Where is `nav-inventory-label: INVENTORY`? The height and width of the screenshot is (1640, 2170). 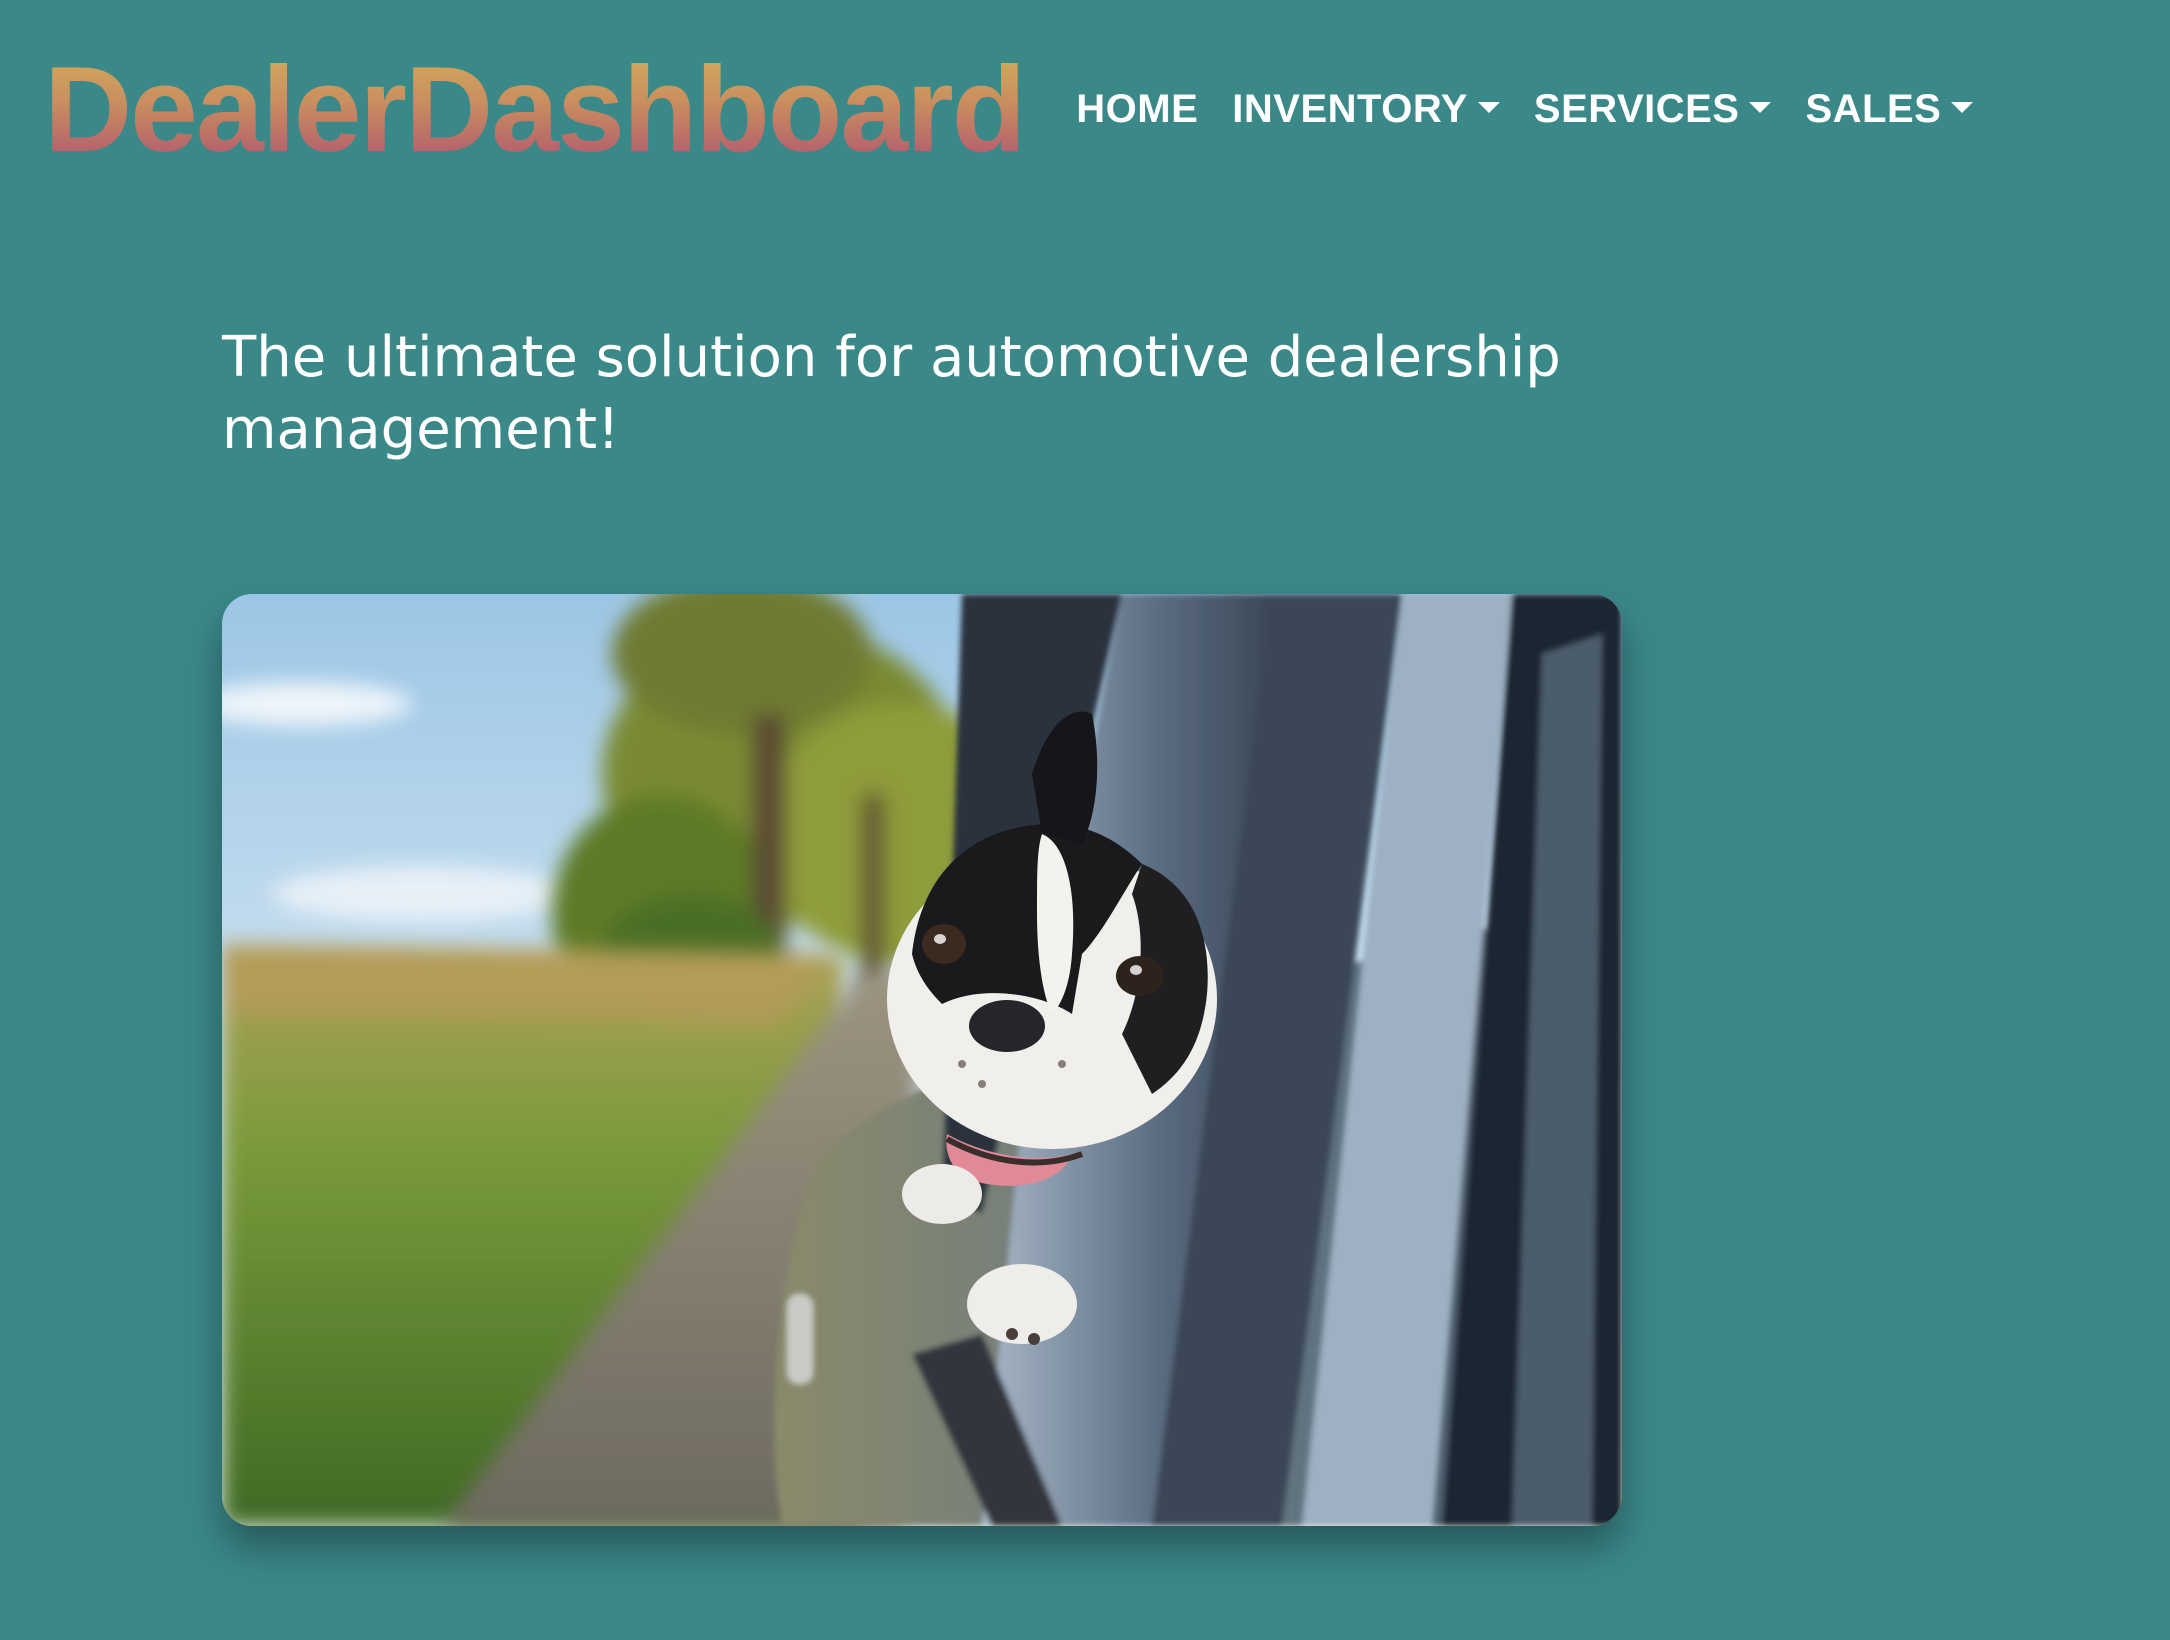
nav-inventory-label: INVENTORY is located at coordinates (1350, 108).